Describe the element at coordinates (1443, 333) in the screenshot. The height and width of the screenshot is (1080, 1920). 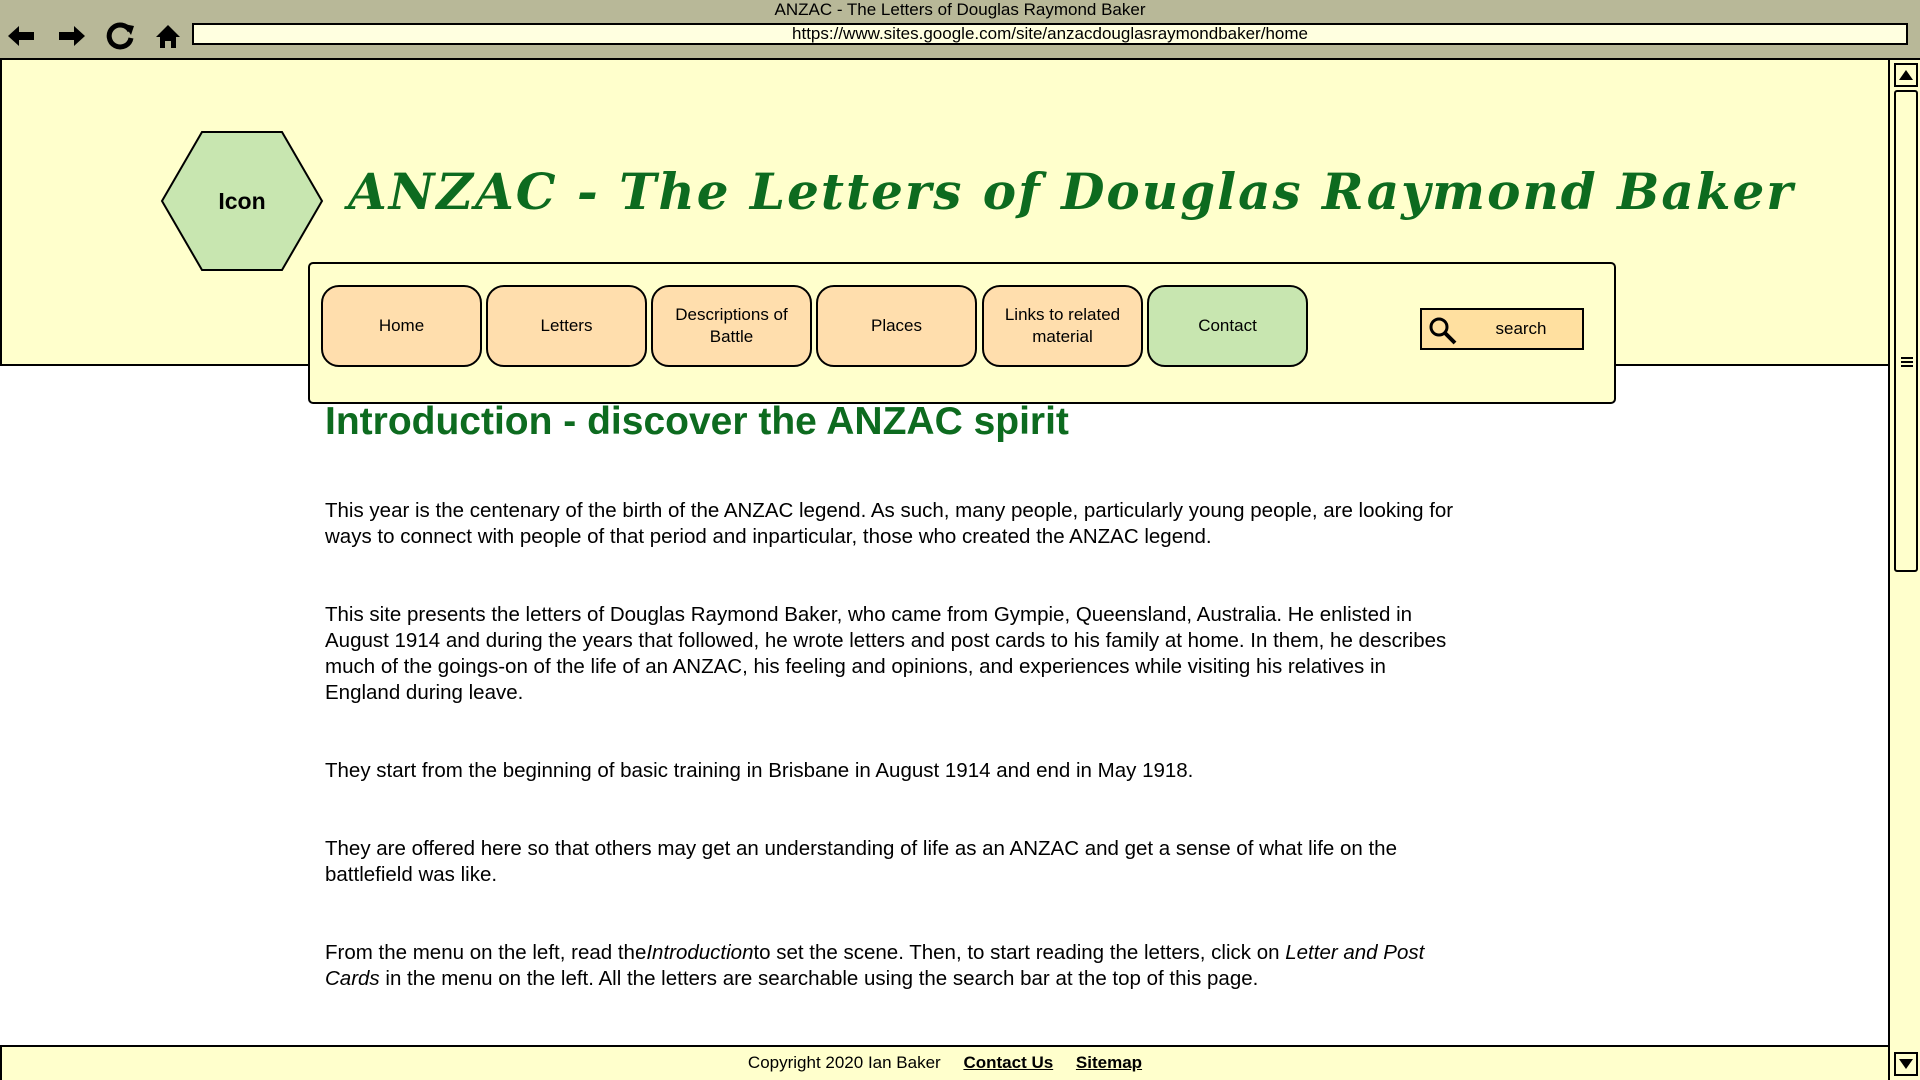
I see `search-icon` at that location.